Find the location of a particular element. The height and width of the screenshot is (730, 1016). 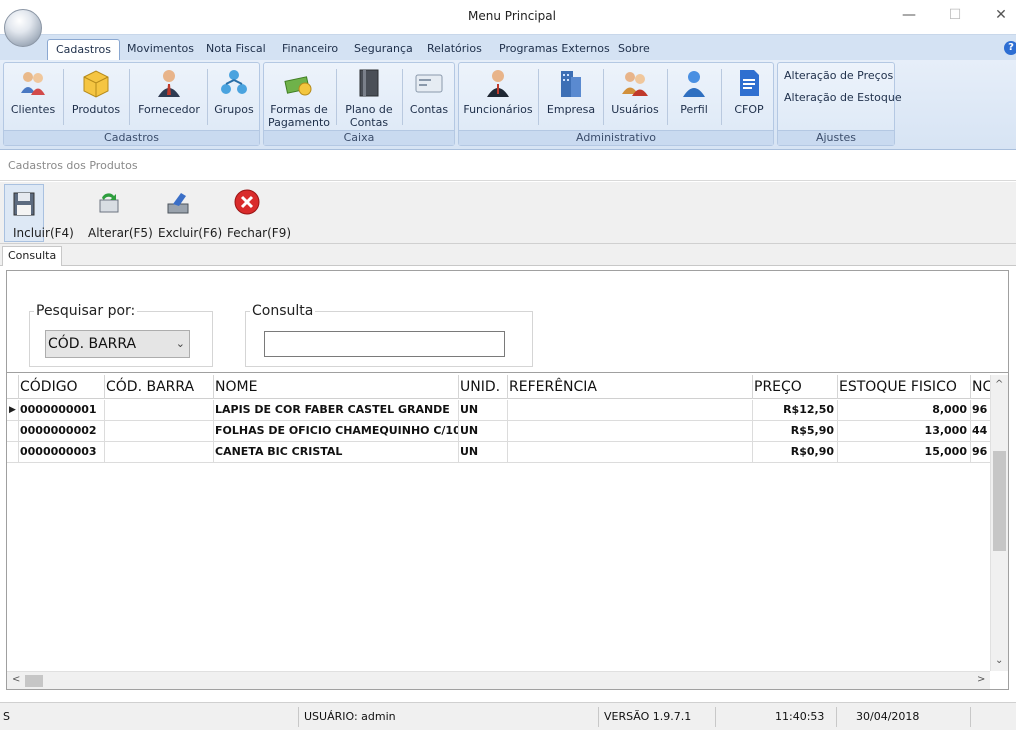

cell-estoque: 15,000 is located at coordinates (904, 452).